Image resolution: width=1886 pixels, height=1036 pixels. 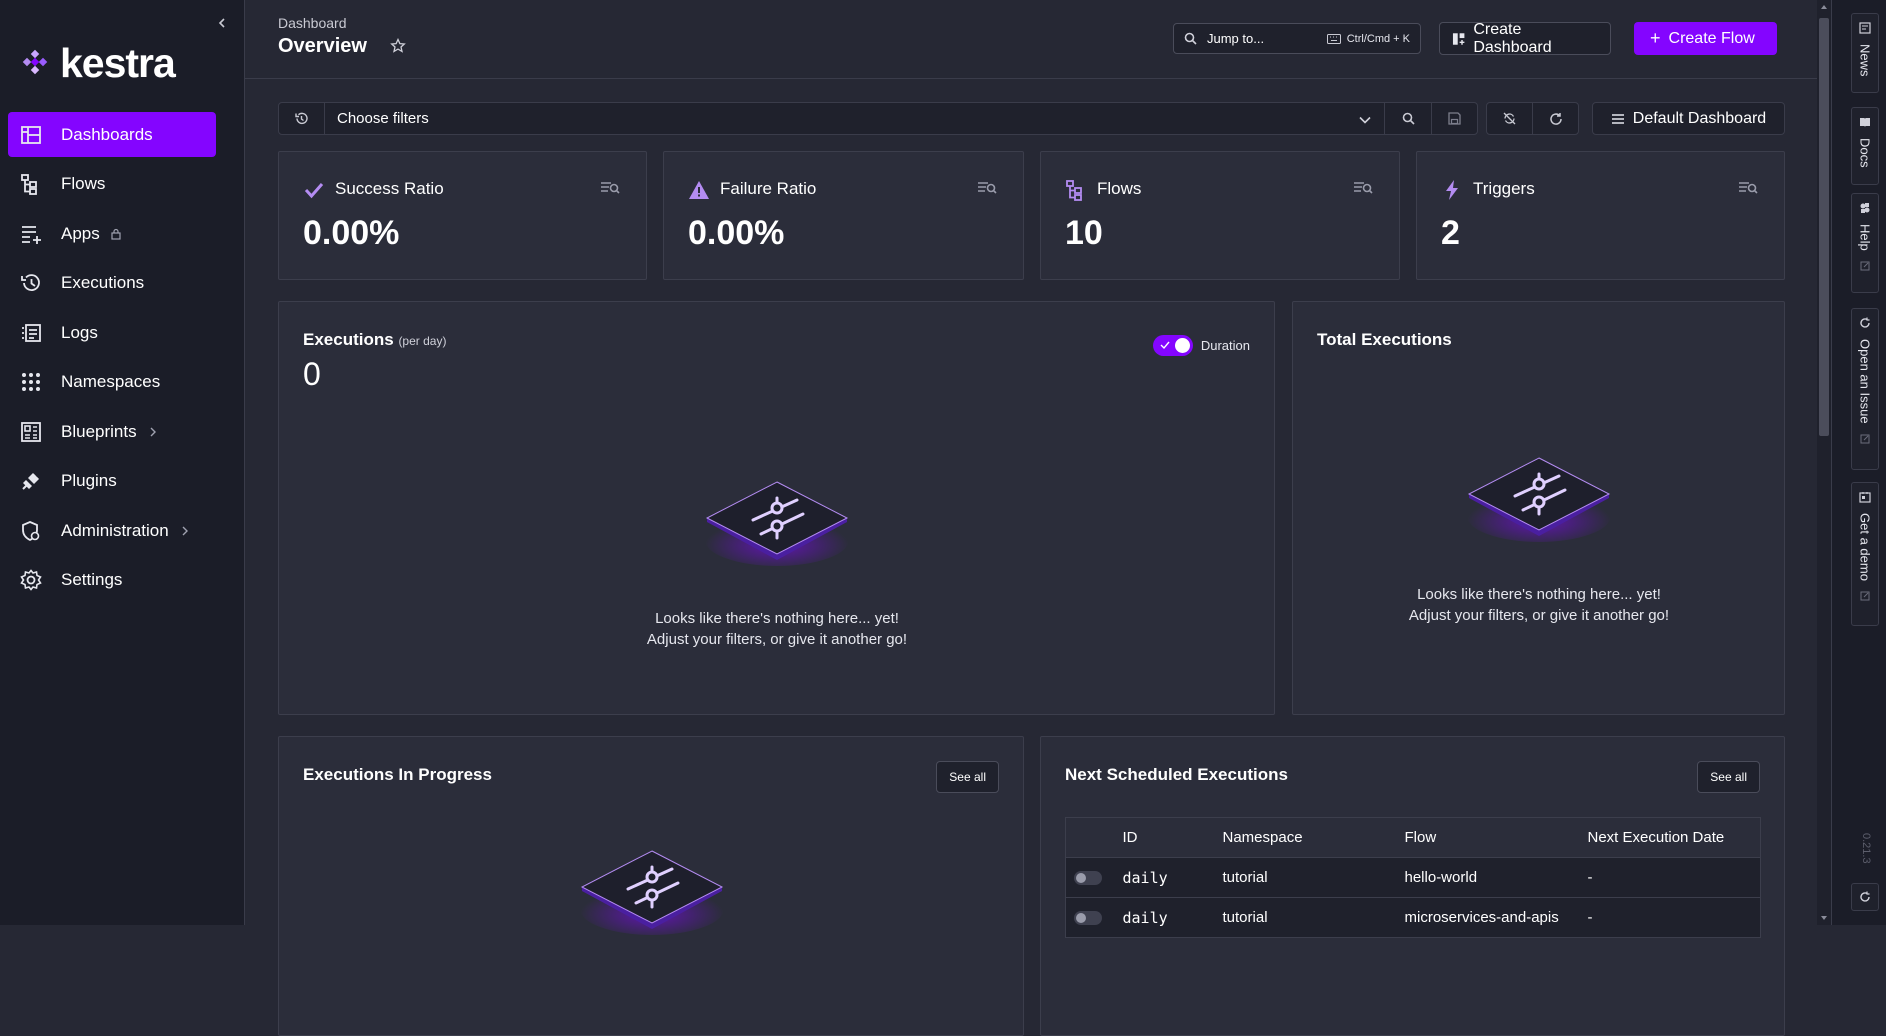 What do you see at coordinates (30, 282) in the screenshot?
I see `executions-icon` at bounding box center [30, 282].